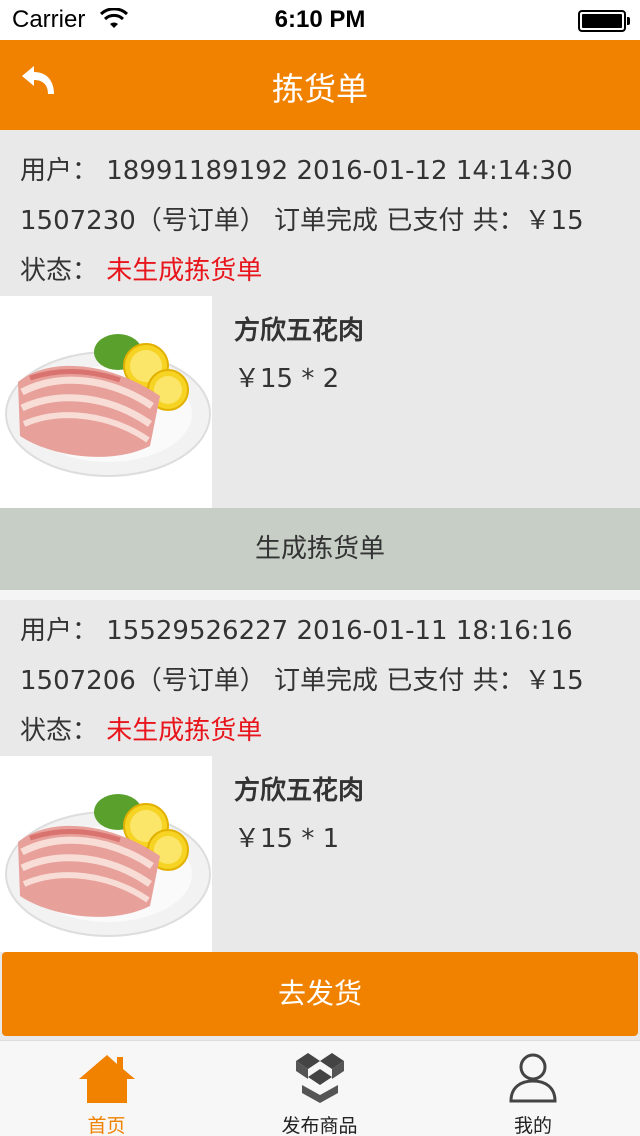 This screenshot has width=640, height=1136. What do you see at coordinates (287, 839) in the screenshot?
I see `product-price: ￥15 * 1` at bounding box center [287, 839].